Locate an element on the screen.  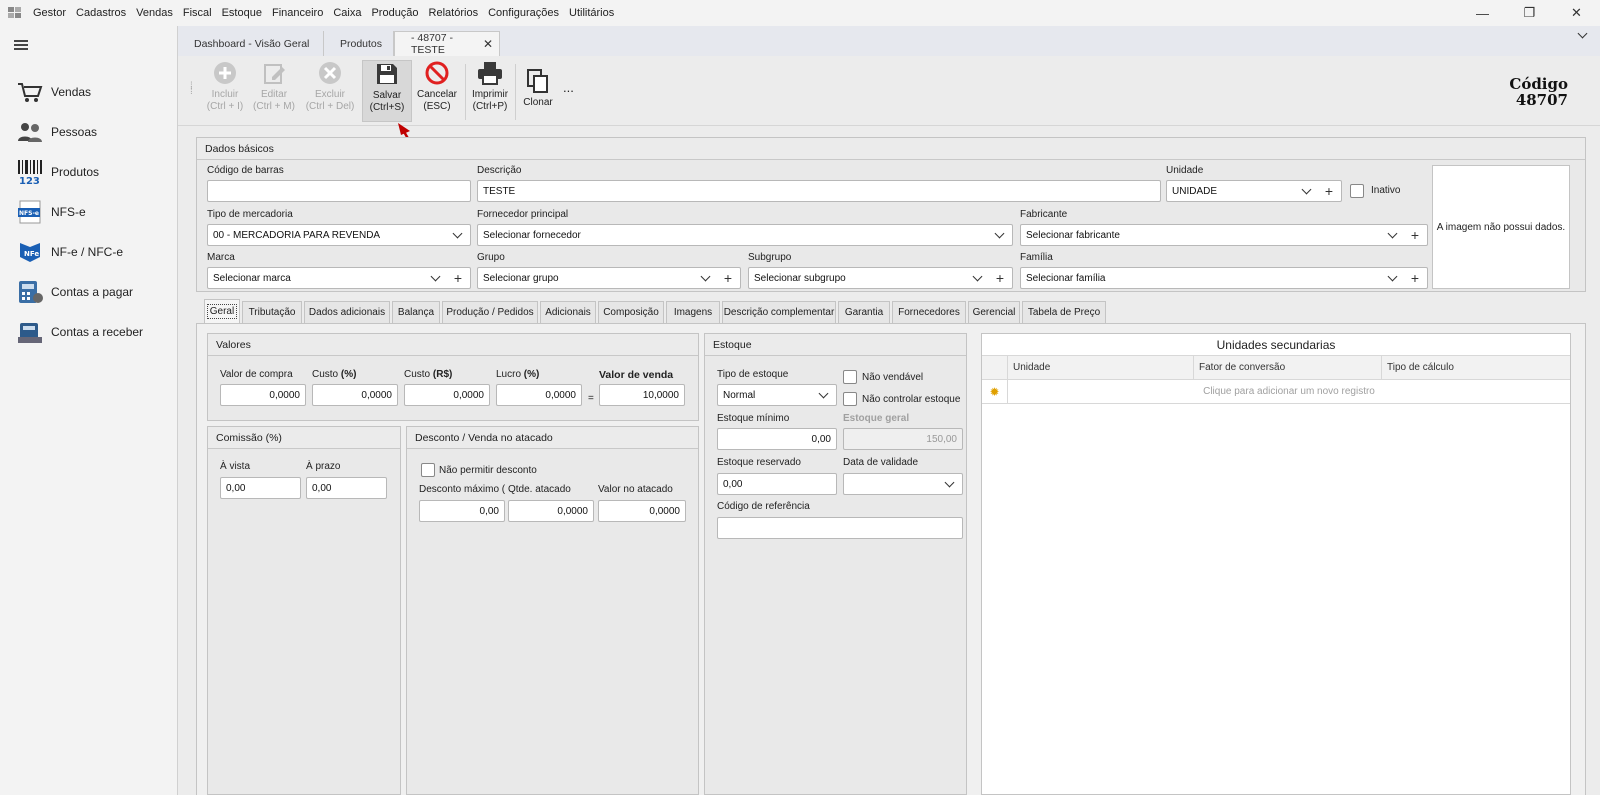
menu-configuracoes: Configurações is located at coordinates (523, 13).